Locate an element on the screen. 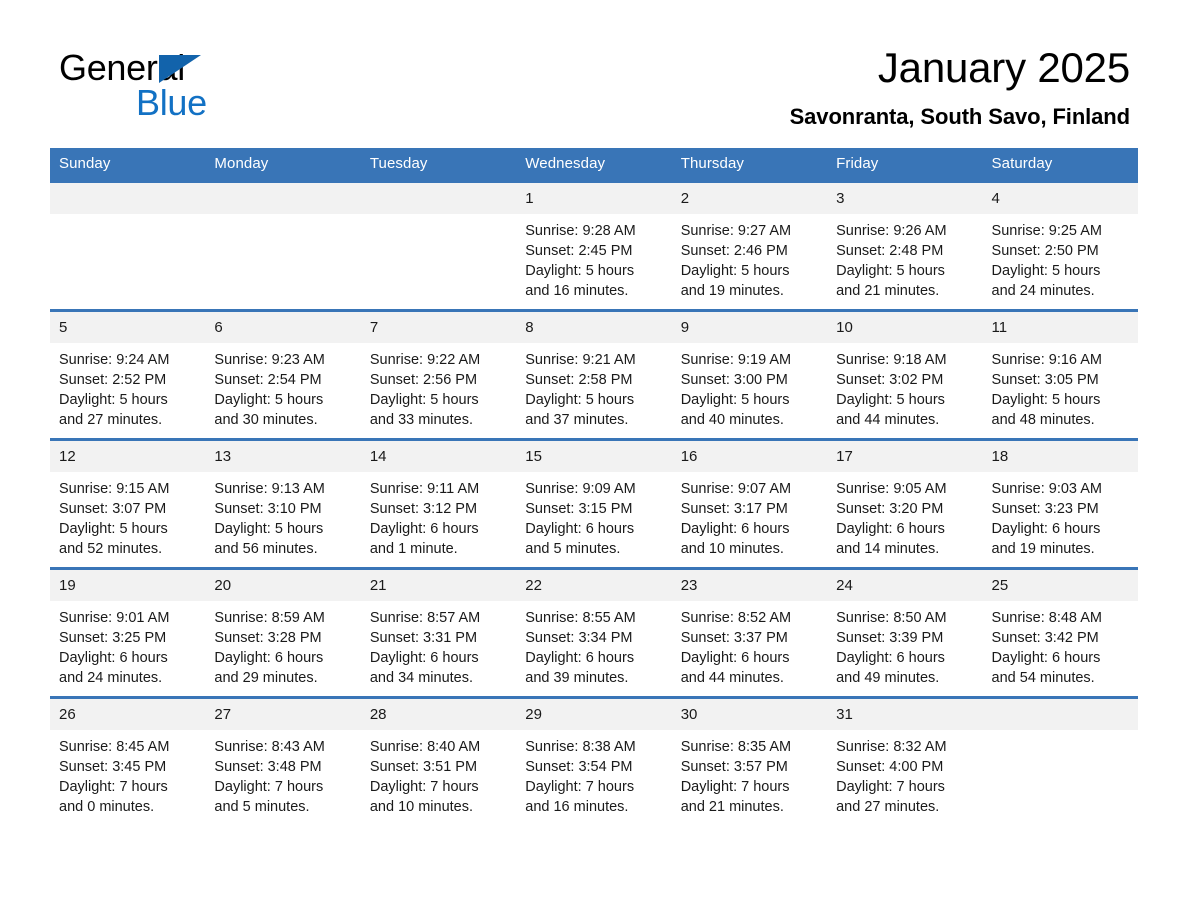 Image resolution: width=1188 pixels, height=918 pixels. day-number: 23 is located at coordinates (749, 585).